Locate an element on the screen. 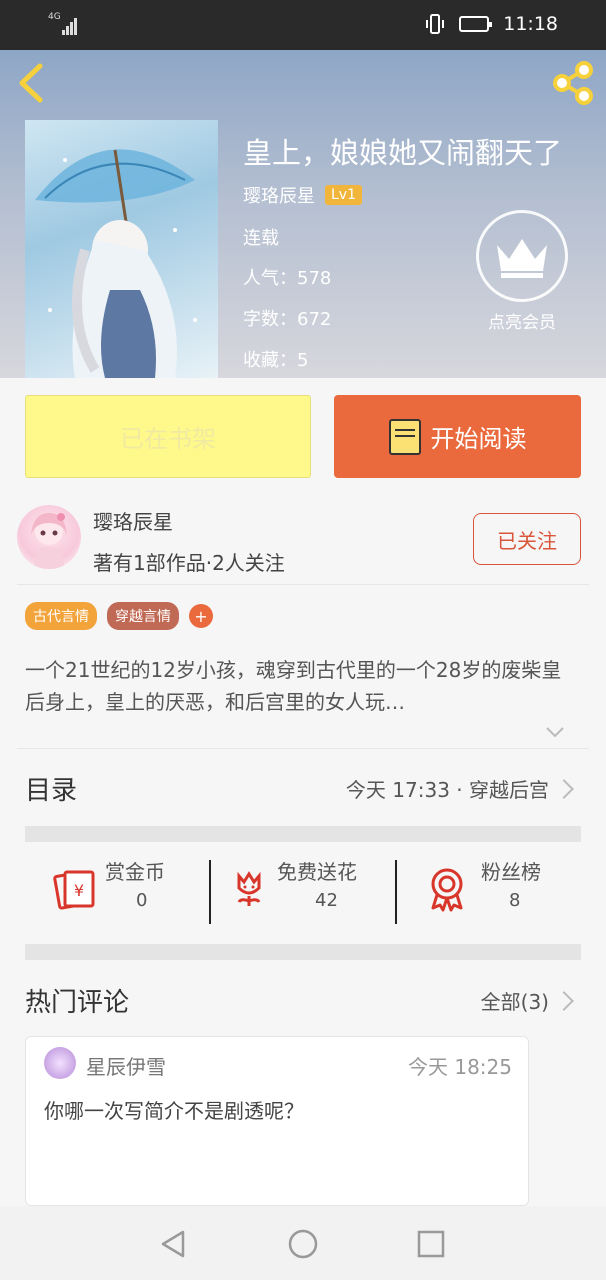  home-circle-icon is located at coordinates (303, 1244).